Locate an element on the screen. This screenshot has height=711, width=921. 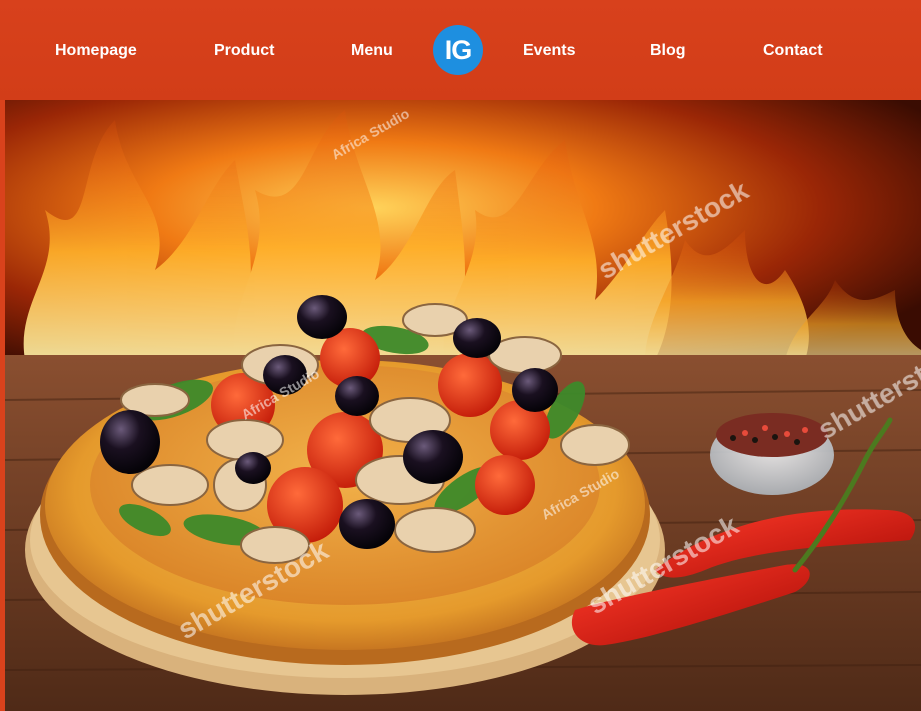
nav-link-homepage: Homepage is located at coordinates (96, 51).